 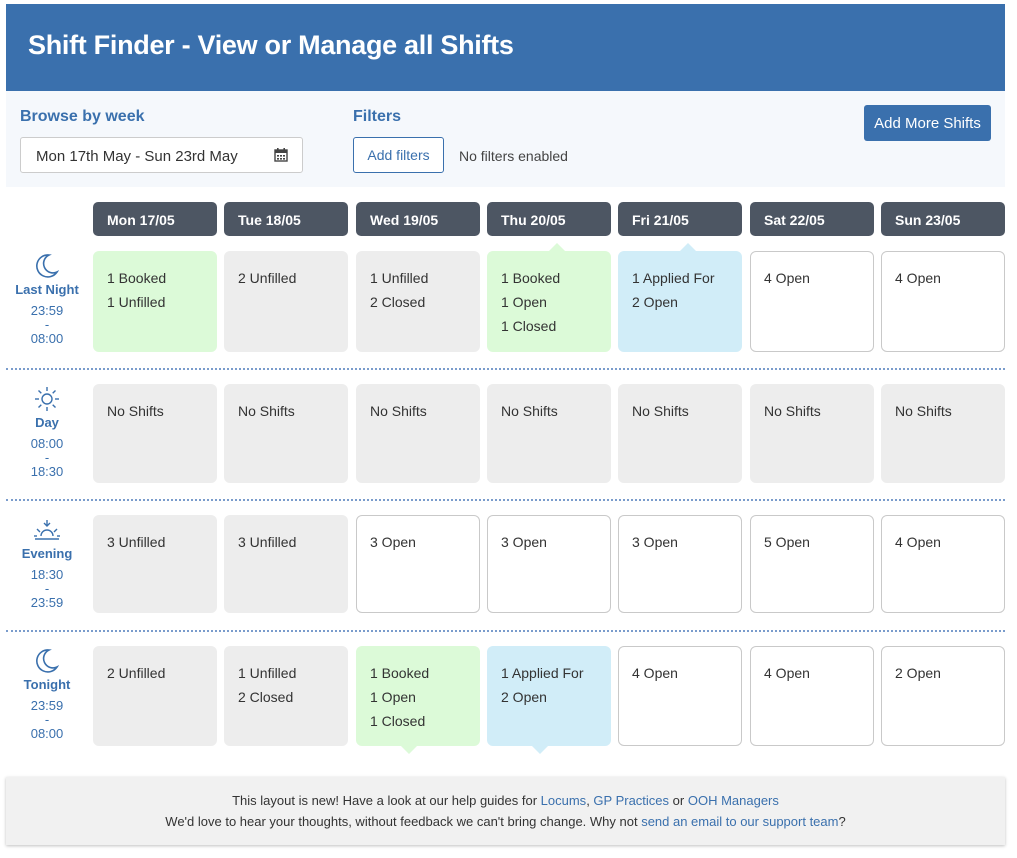 I want to click on shift-cell-last-night-mon: 1 Booked 1 Unfilled, so click(x=155, y=301).